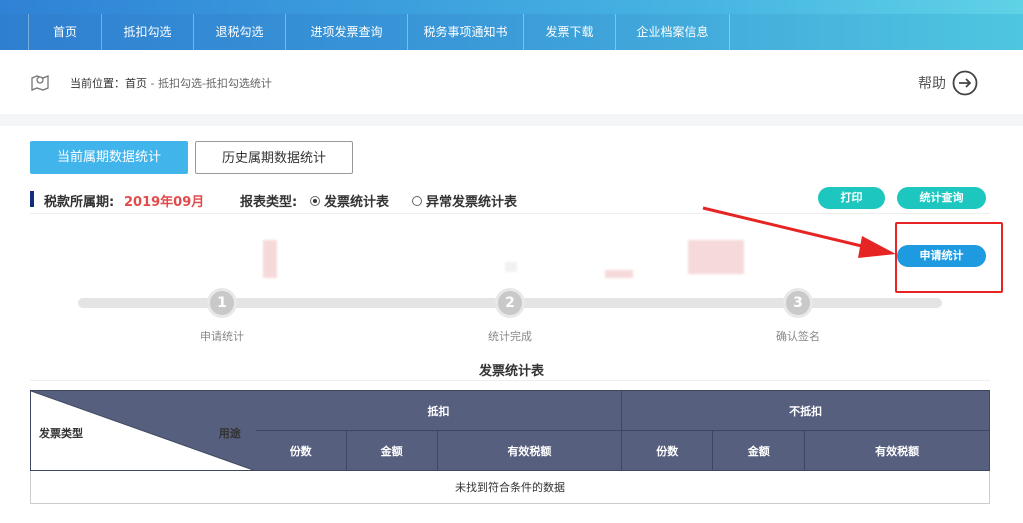 The height and width of the screenshot is (523, 1023). Describe the element at coordinates (510, 487) in the screenshot. I see `empty-message: 未找到符合条件的数据` at that location.